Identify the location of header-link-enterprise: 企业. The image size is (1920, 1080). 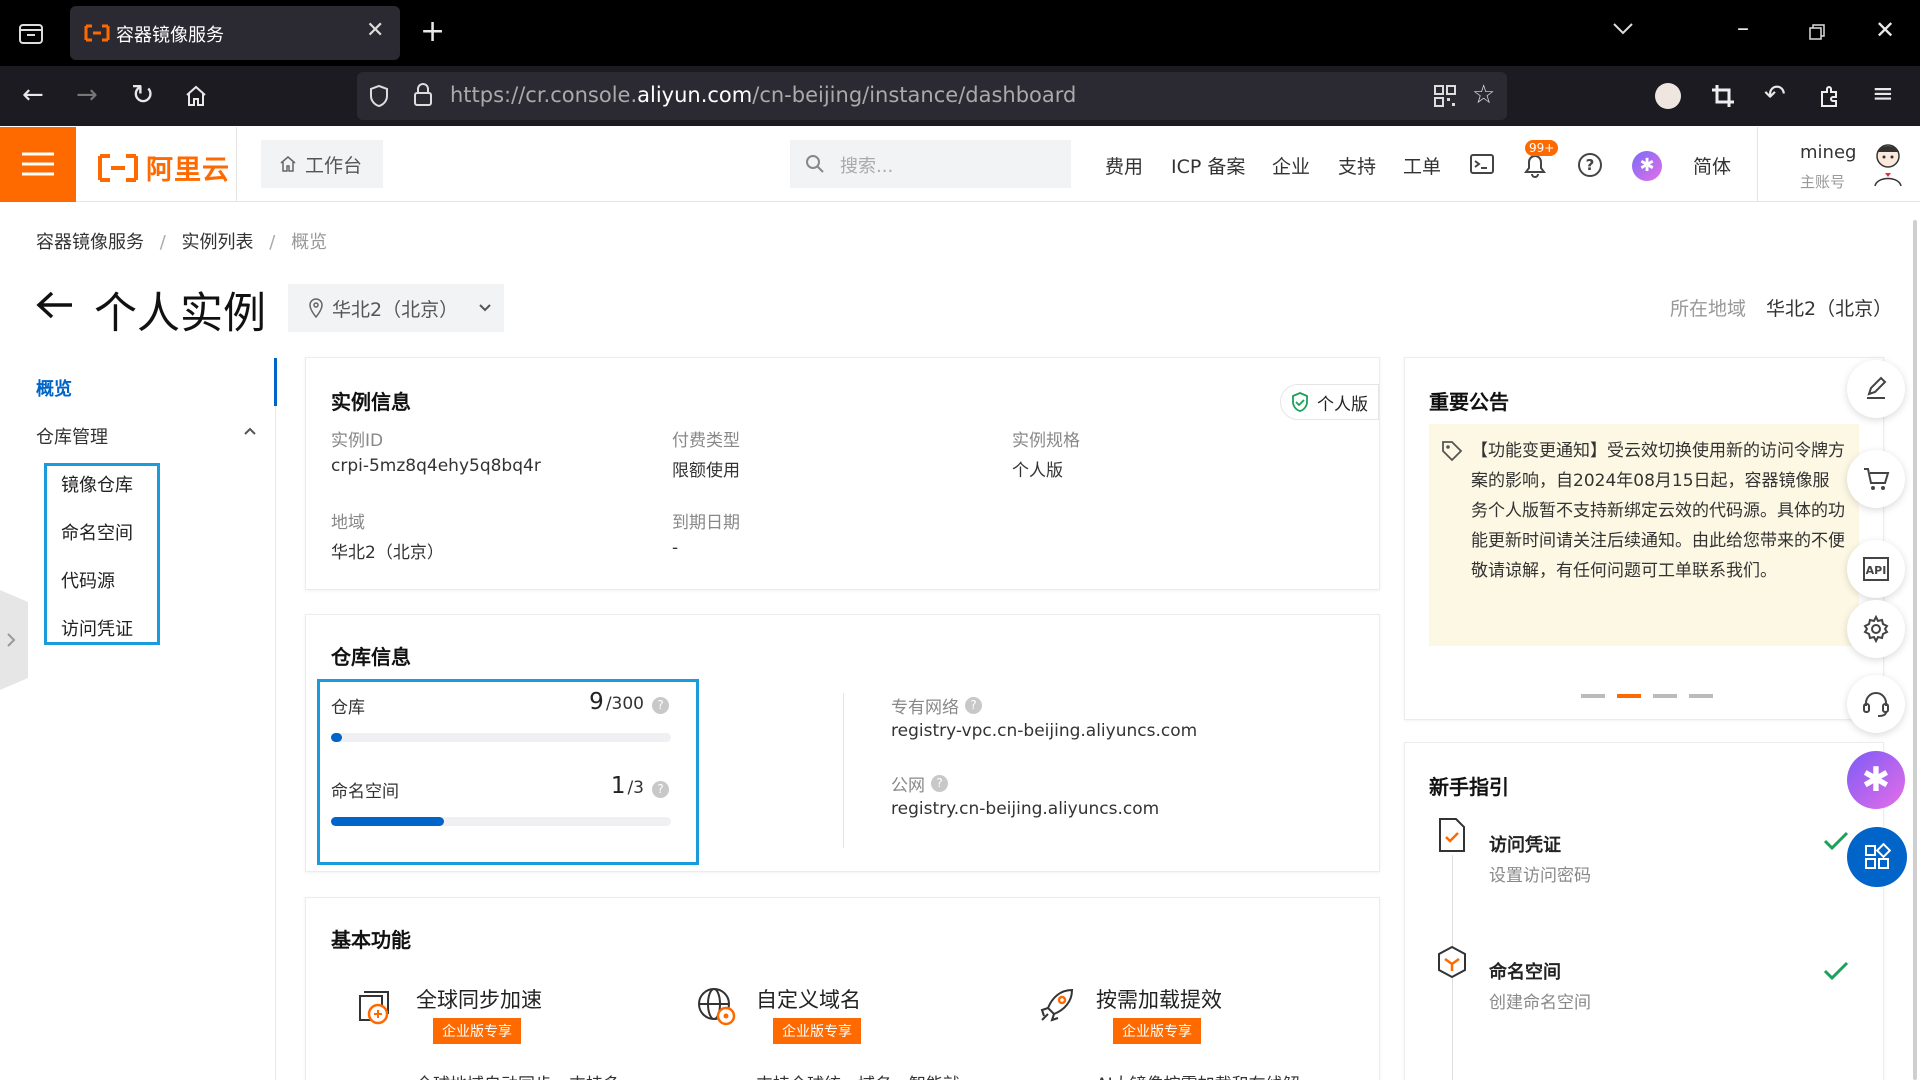
(1291, 165).